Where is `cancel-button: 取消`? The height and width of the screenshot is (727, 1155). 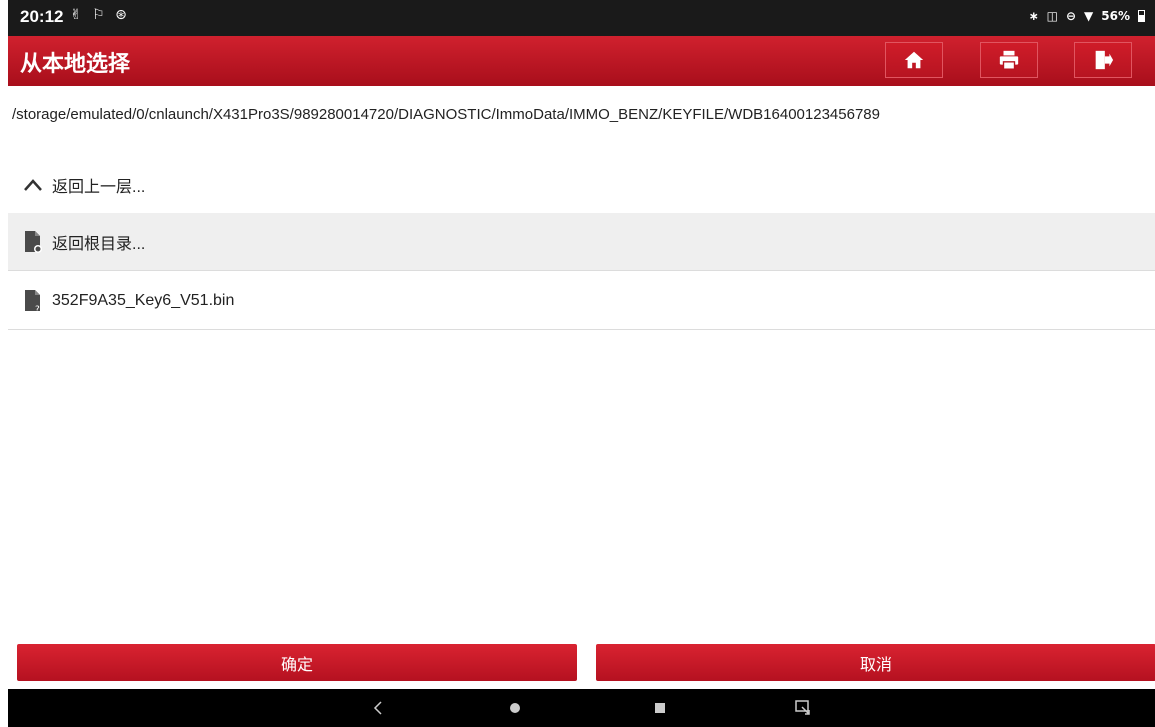 cancel-button: 取消 is located at coordinates (875, 662).